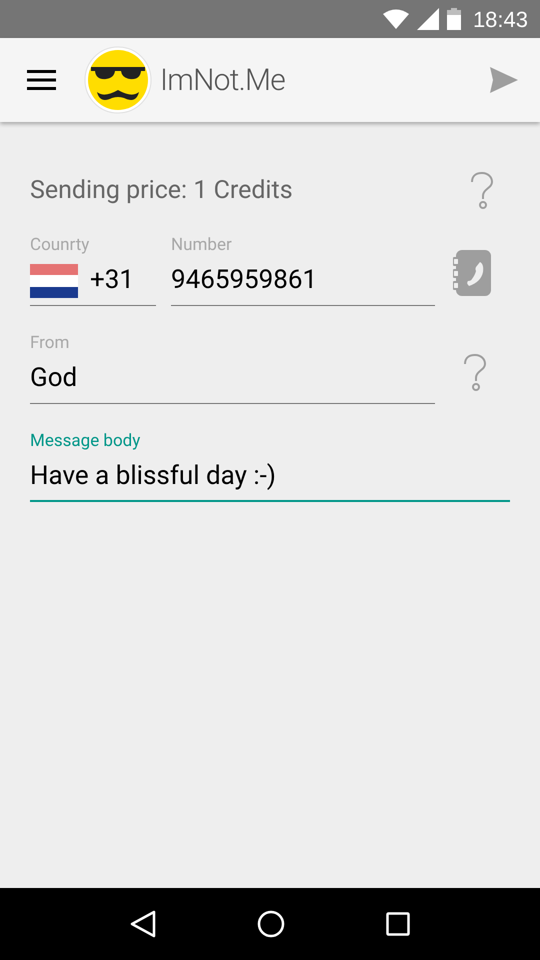 The width and height of the screenshot is (540, 960). Describe the element at coordinates (161, 191) in the screenshot. I see `sending-price: Sending price: 1 Credits` at that location.